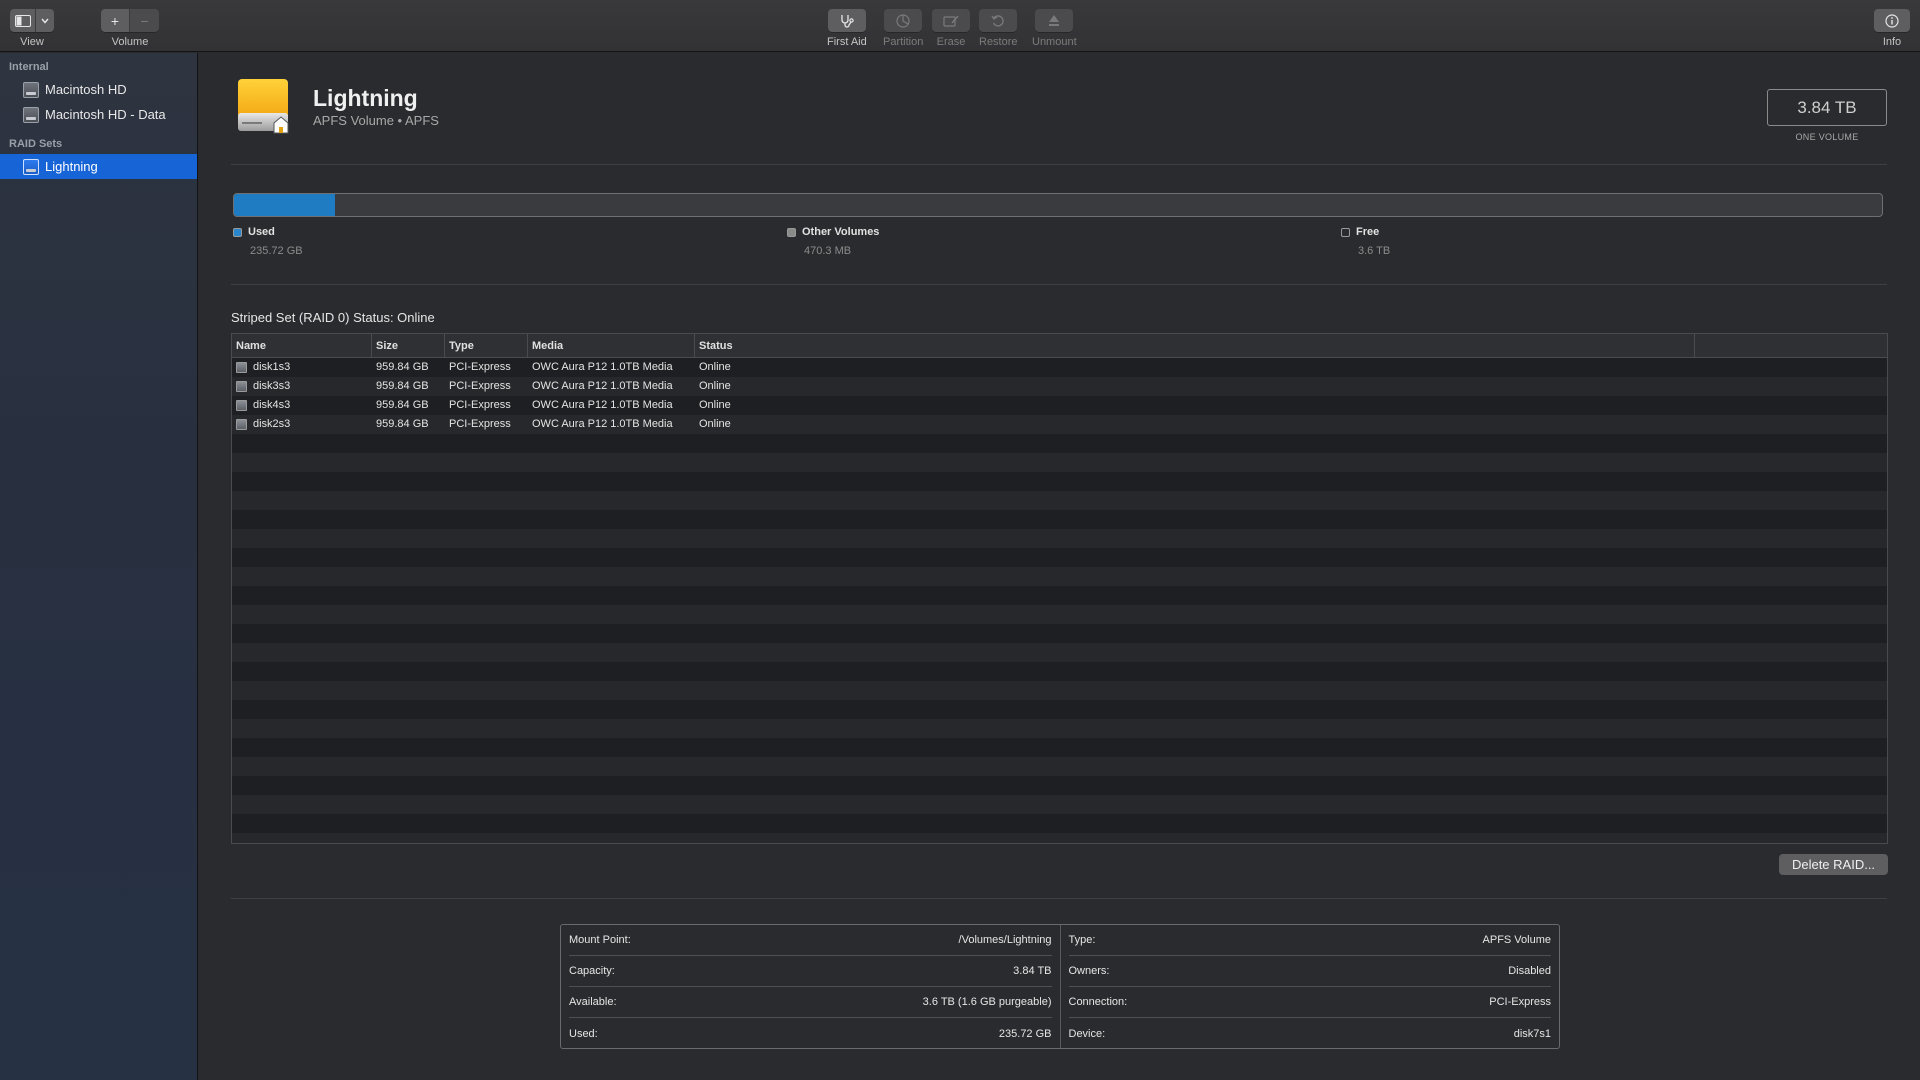  Describe the element at coordinates (611, 346) in the screenshot. I see `column-header-media: Media` at that location.